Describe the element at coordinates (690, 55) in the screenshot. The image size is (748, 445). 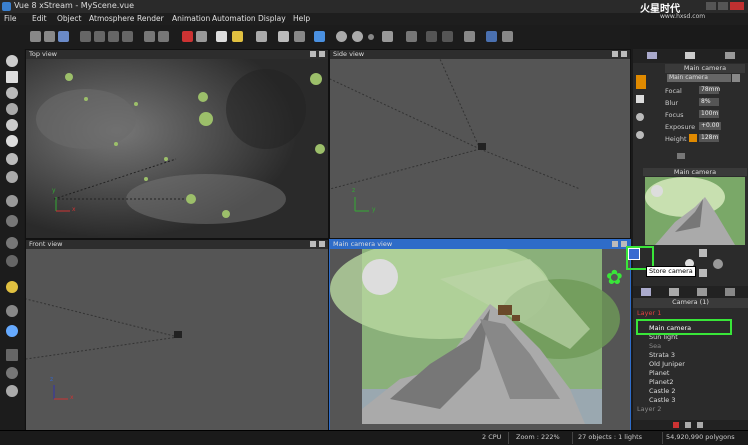
I see `tab-aspect-icon` at that location.